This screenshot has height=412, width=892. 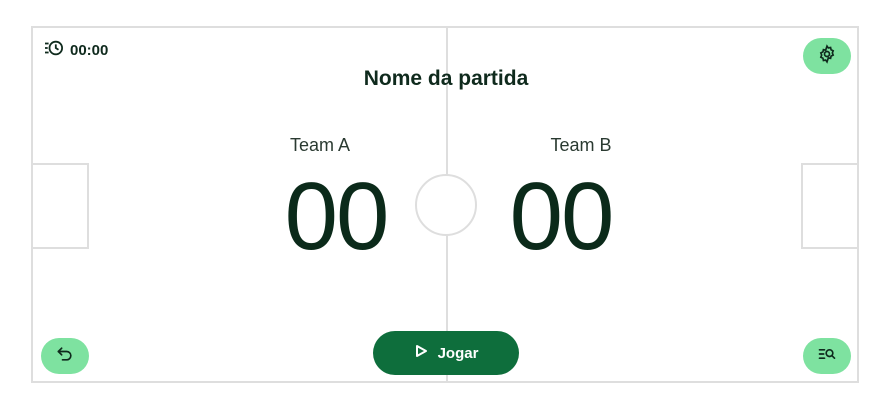 What do you see at coordinates (458, 353) in the screenshot?
I see `play-button-label: Jogar` at bounding box center [458, 353].